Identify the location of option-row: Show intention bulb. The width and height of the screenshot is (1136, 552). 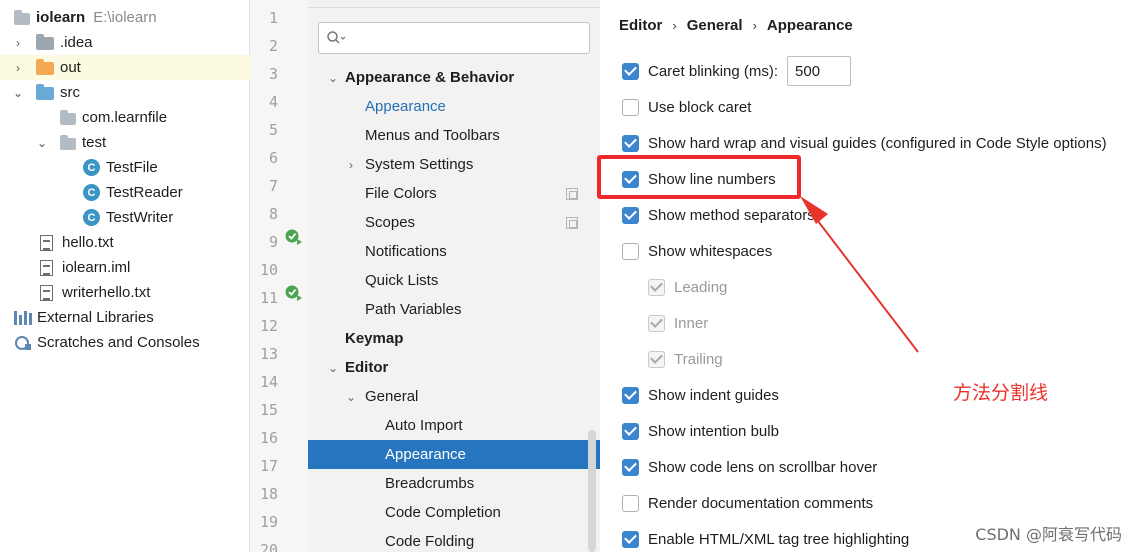
(700, 431).